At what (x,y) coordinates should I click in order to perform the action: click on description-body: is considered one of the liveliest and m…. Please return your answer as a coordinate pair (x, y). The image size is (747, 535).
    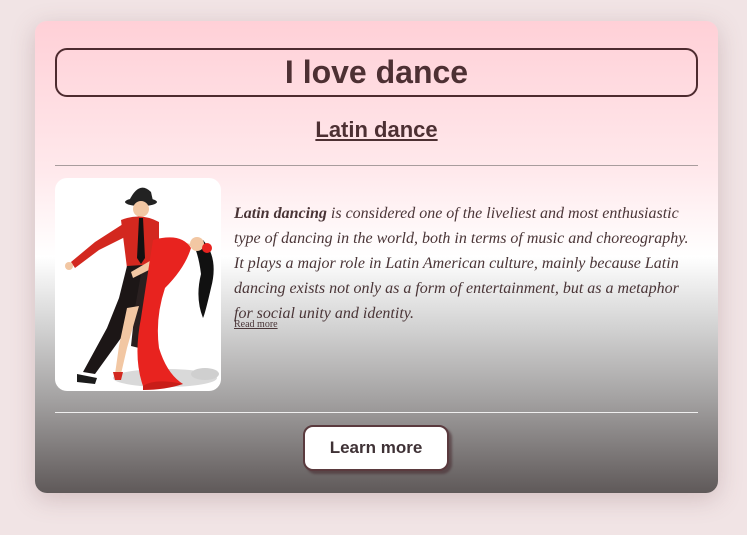
    Looking at the image, I should click on (461, 263).